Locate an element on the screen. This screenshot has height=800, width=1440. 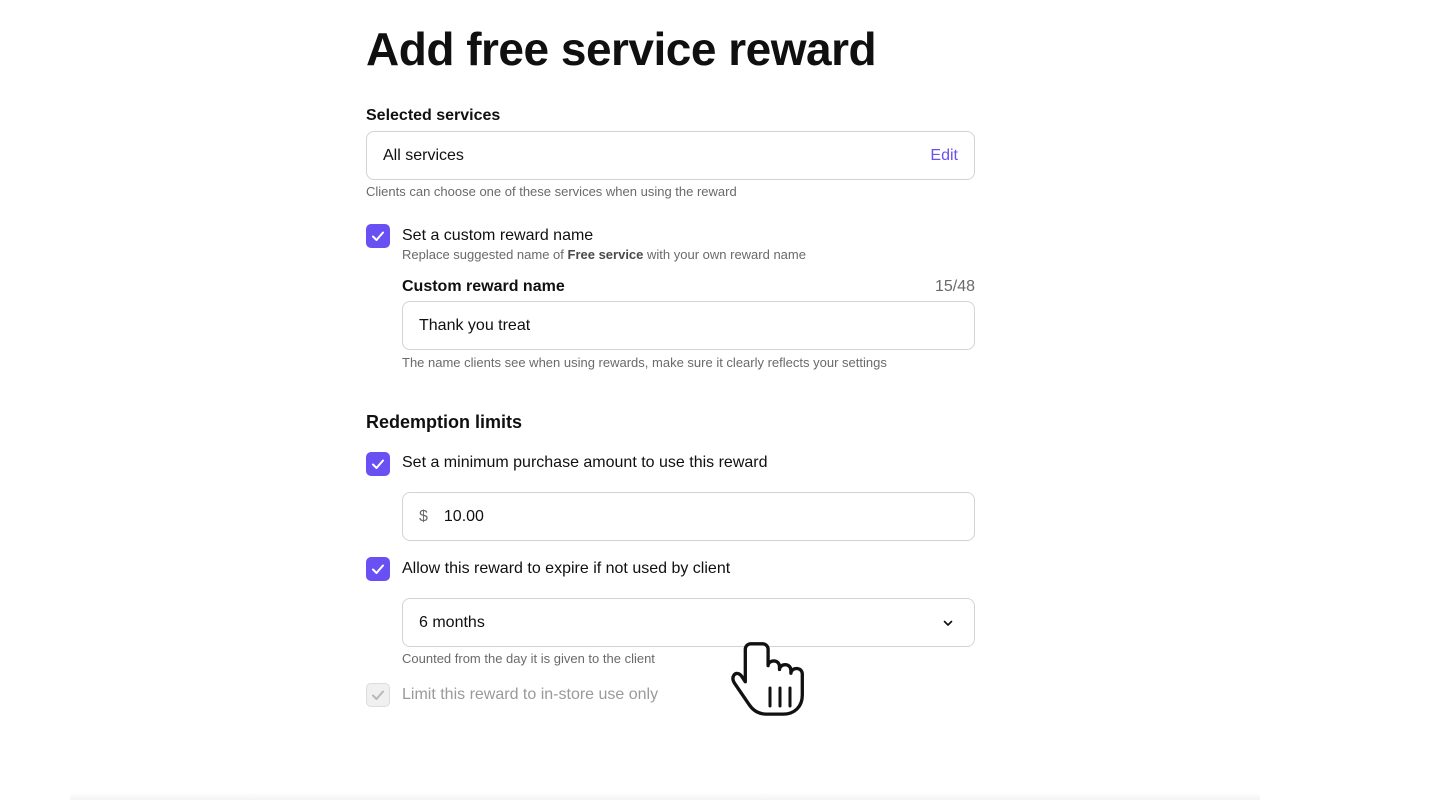
chevron-down-icon is located at coordinates (948, 623).